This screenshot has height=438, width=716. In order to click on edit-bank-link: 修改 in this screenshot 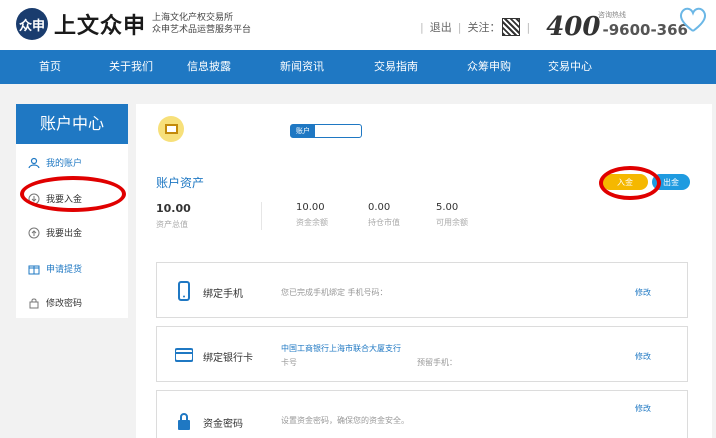, I will do `click(643, 356)`.